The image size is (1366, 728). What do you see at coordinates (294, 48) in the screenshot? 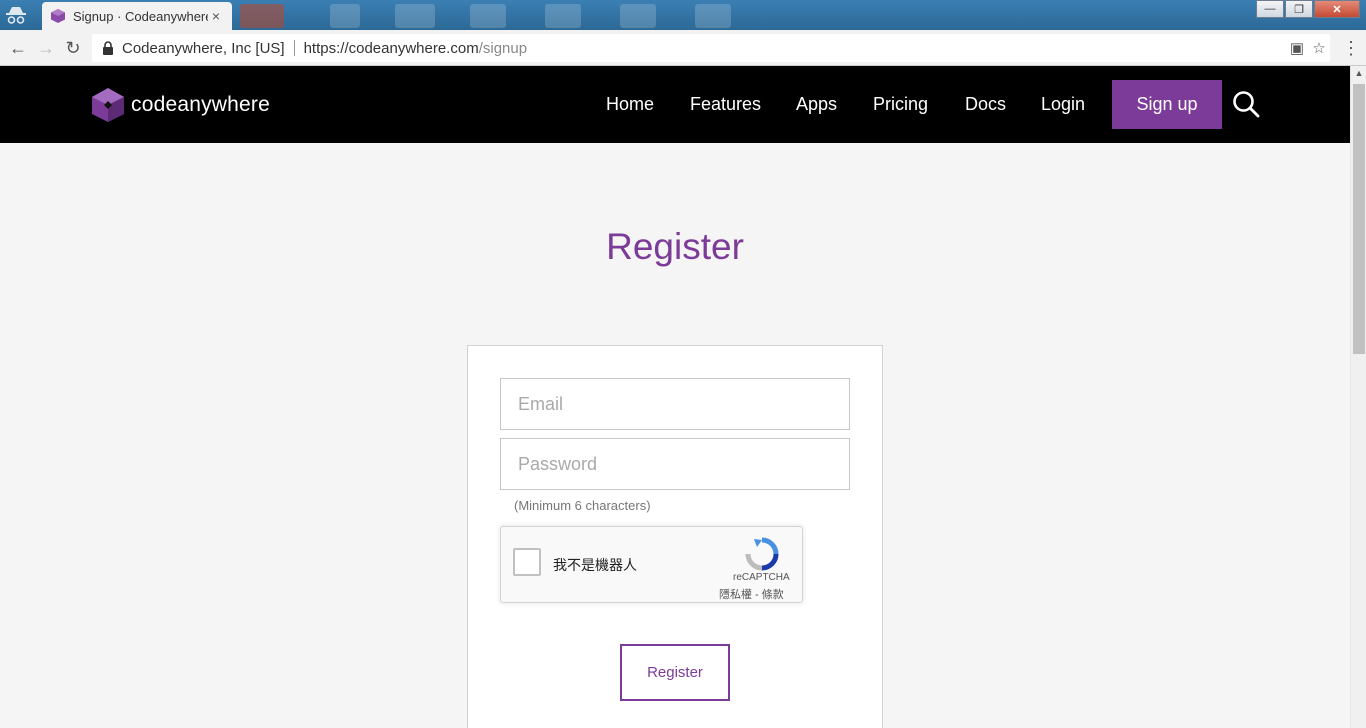
I see `address-separator` at bounding box center [294, 48].